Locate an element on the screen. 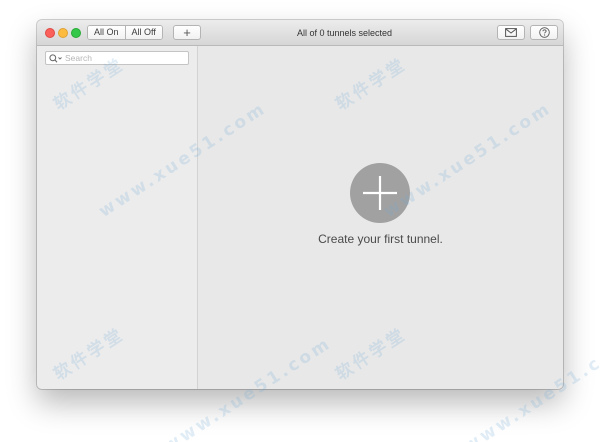  close-icon is located at coordinates (50, 33).